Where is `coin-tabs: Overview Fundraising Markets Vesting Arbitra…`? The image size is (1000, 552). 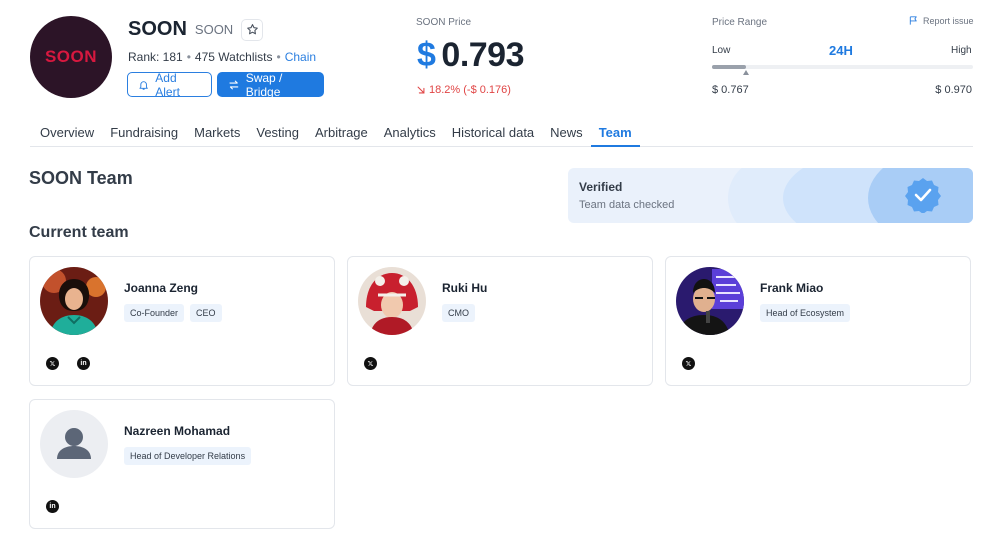
coin-tabs: Overview Fundraising Markets Vesting Arbitra… is located at coordinates (501, 134).